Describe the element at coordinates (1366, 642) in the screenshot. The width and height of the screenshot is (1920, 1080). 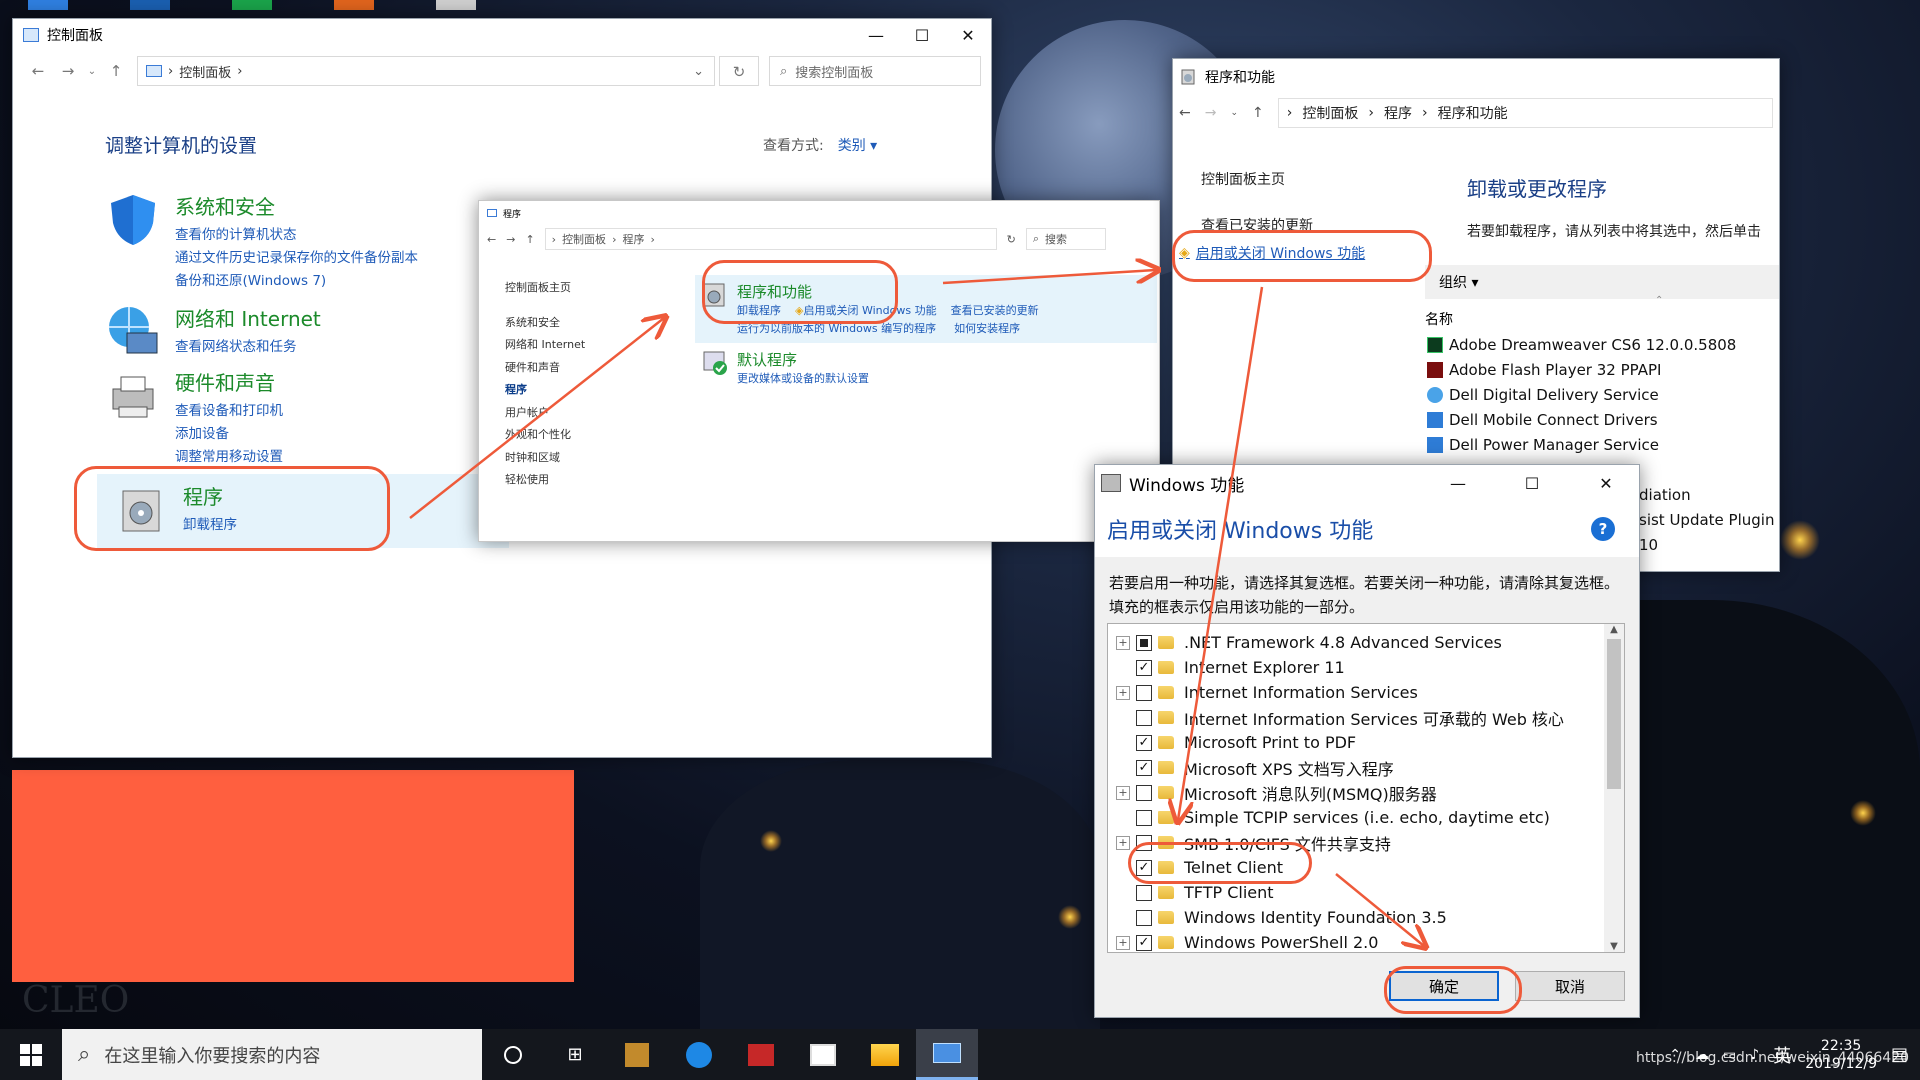
I see `feature-row: + .NET Framework 4.8 Advanced Services` at that location.